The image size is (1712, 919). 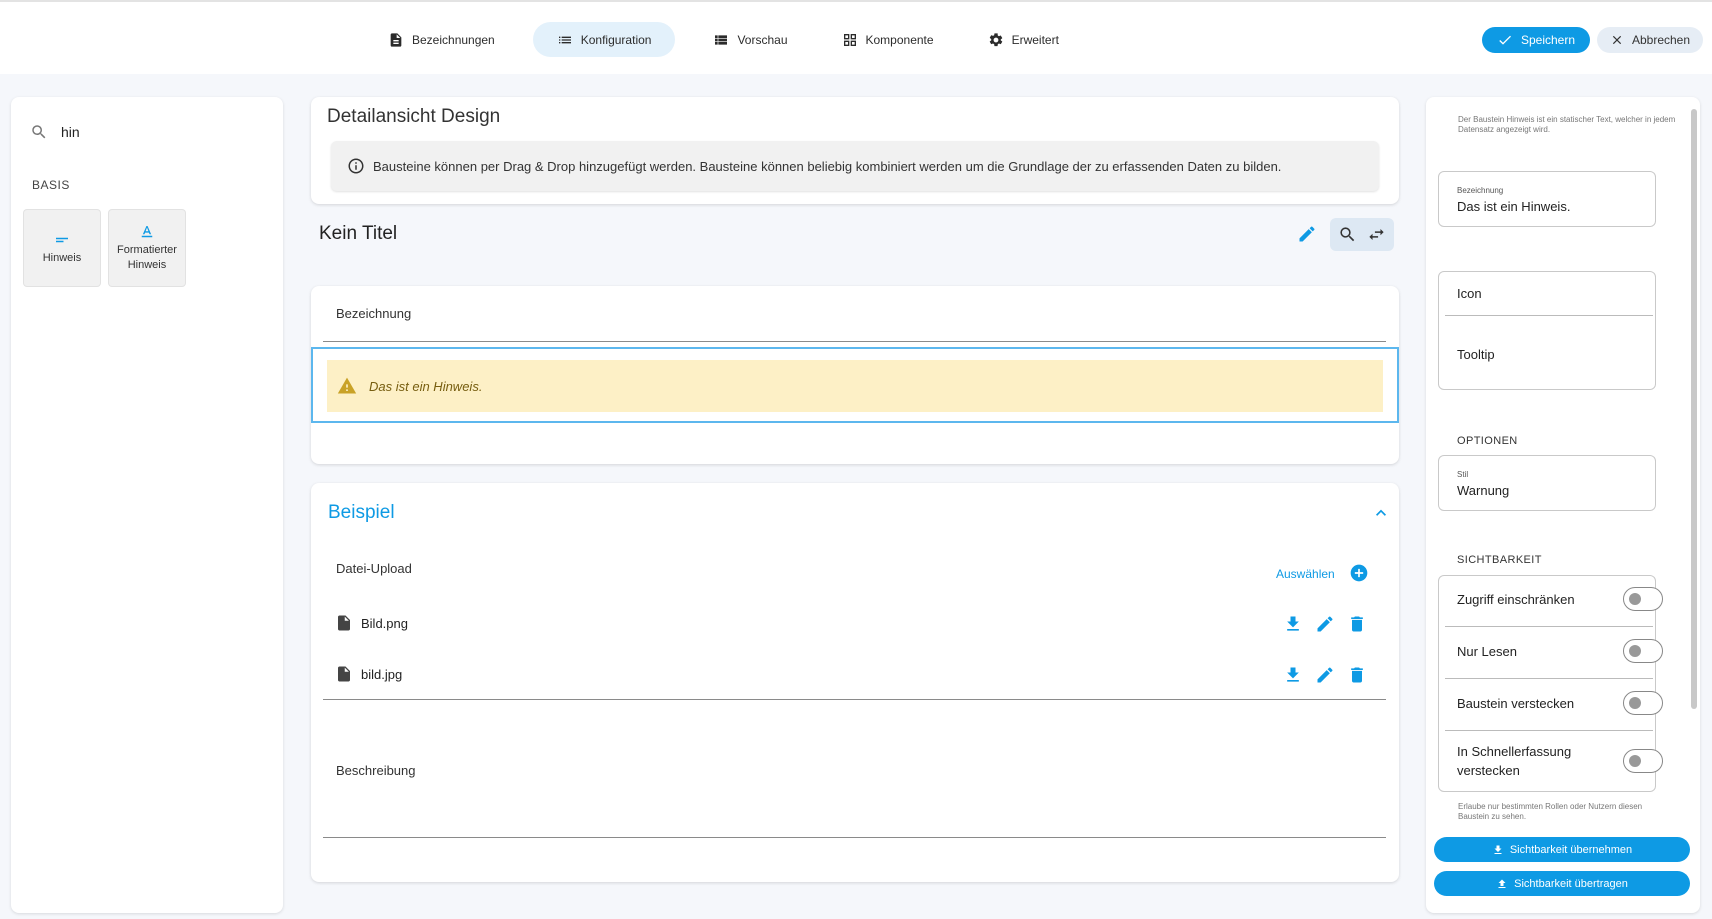 What do you see at coordinates (384, 623) in the screenshot?
I see `file-name: Bild.png` at bounding box center [384, 623].